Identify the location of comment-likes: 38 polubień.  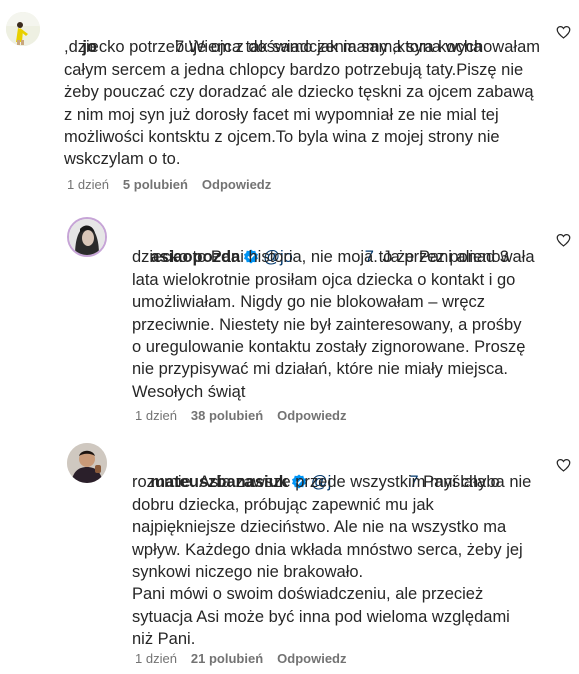
(227, 415).